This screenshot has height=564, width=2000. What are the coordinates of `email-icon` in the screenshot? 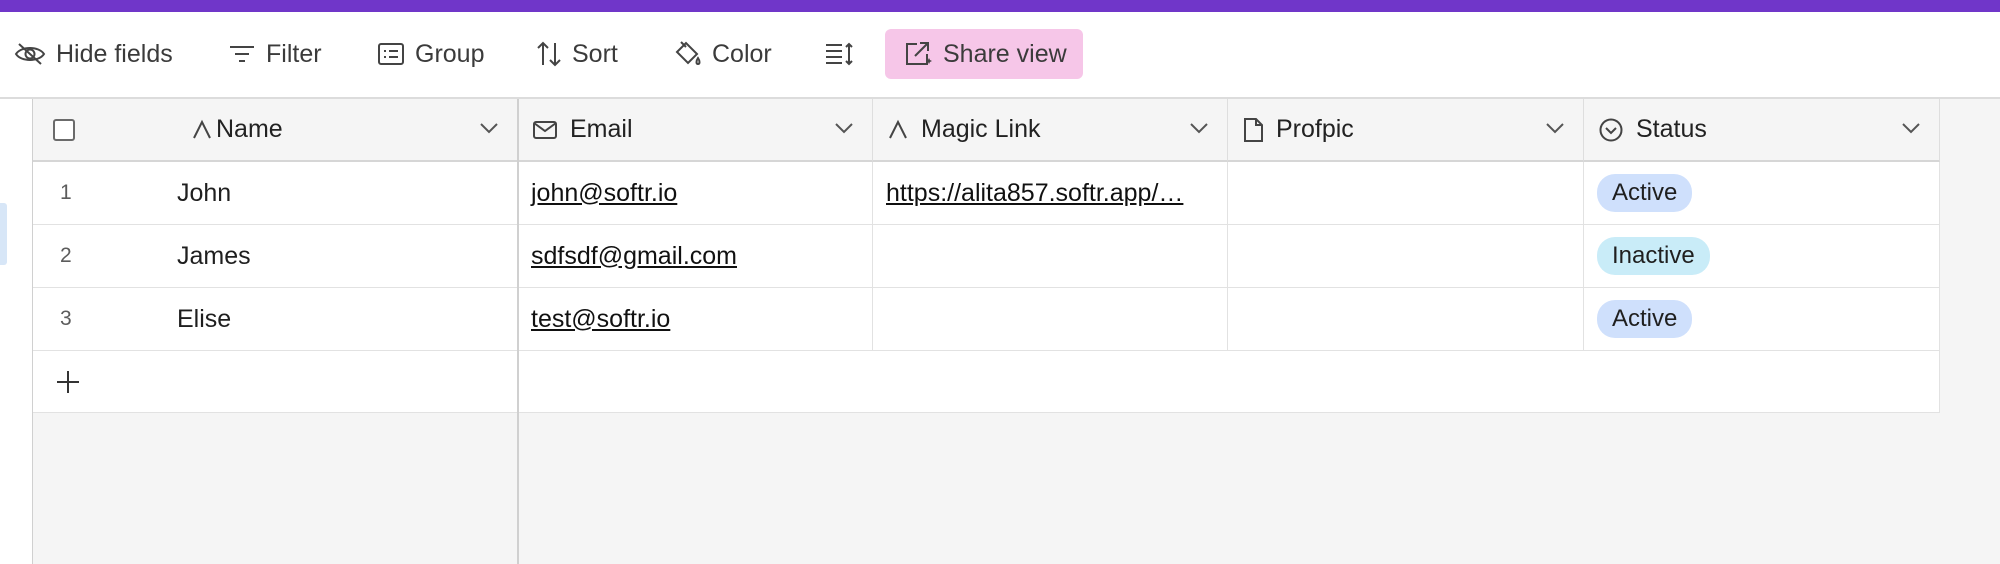 It's located at (545, 130).